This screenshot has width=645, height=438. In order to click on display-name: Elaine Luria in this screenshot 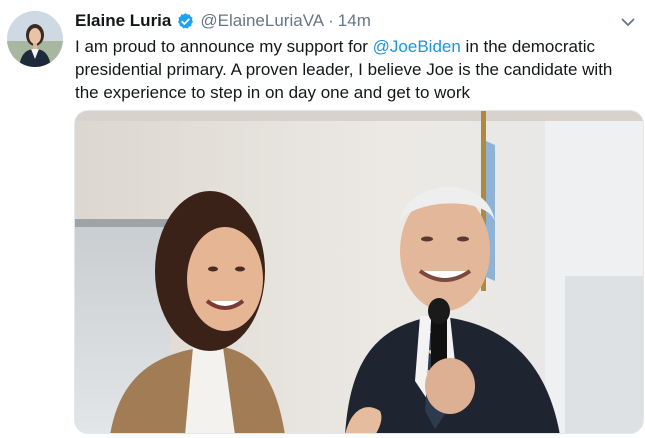, I will do `click(123, 21)`.